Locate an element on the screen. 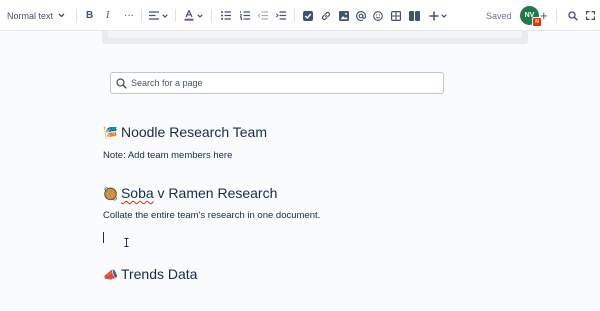 This screenshot has height=311, width=600. find-button is located at coordinates (573, 15).